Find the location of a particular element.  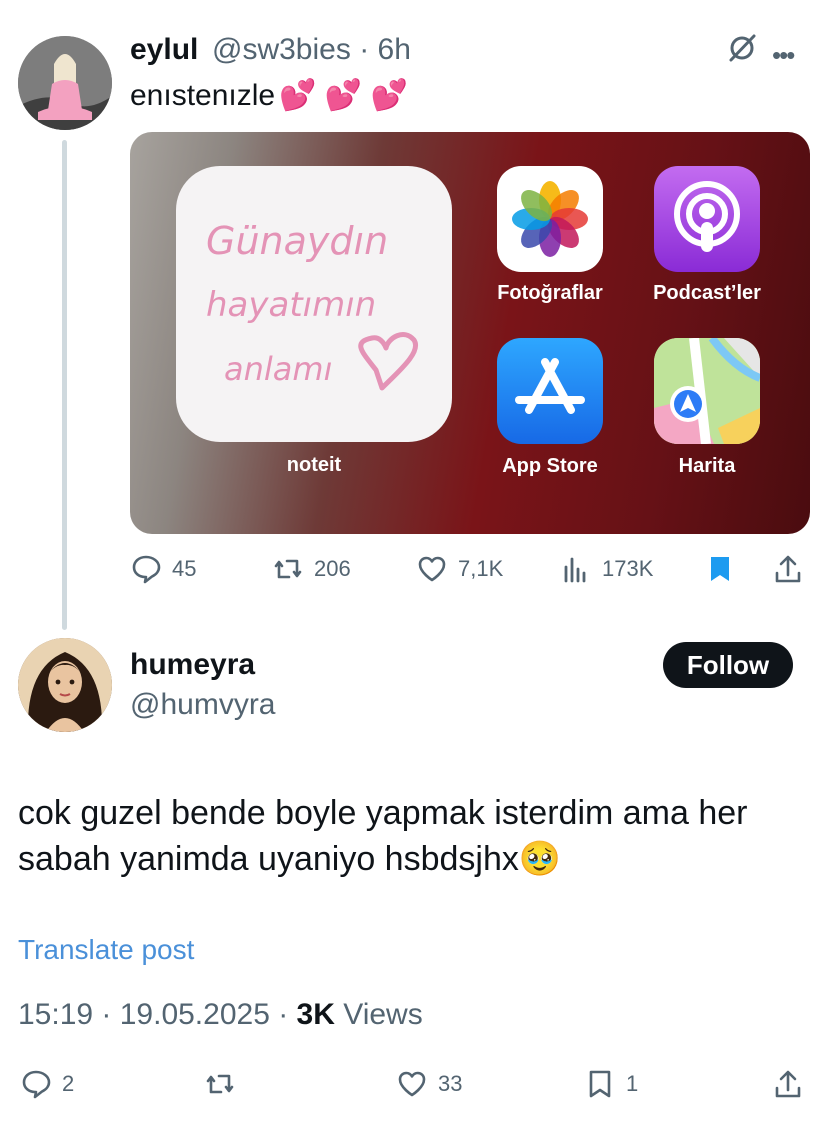

reply-reply-count: 2 is located at coordinates (68, 1083).